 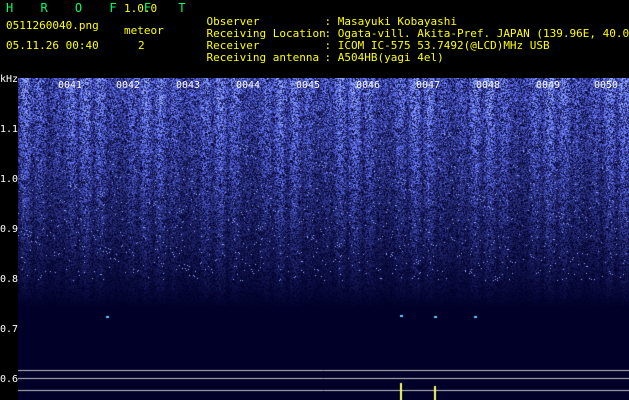 What do you see at coordinates (263, 57) in the screenshot?
I see `info-key: Receiving antenna` at bounding box center [263, 57].